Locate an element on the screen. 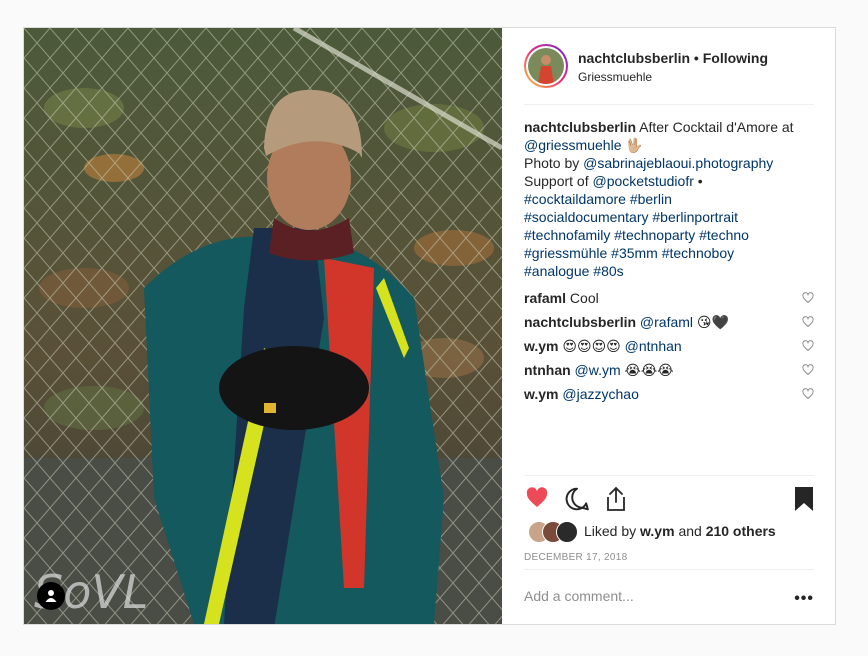 The width and height of the screenshot is (868, 656). comment-emoji: 😘🖤 is located at coordinates (712, 322).